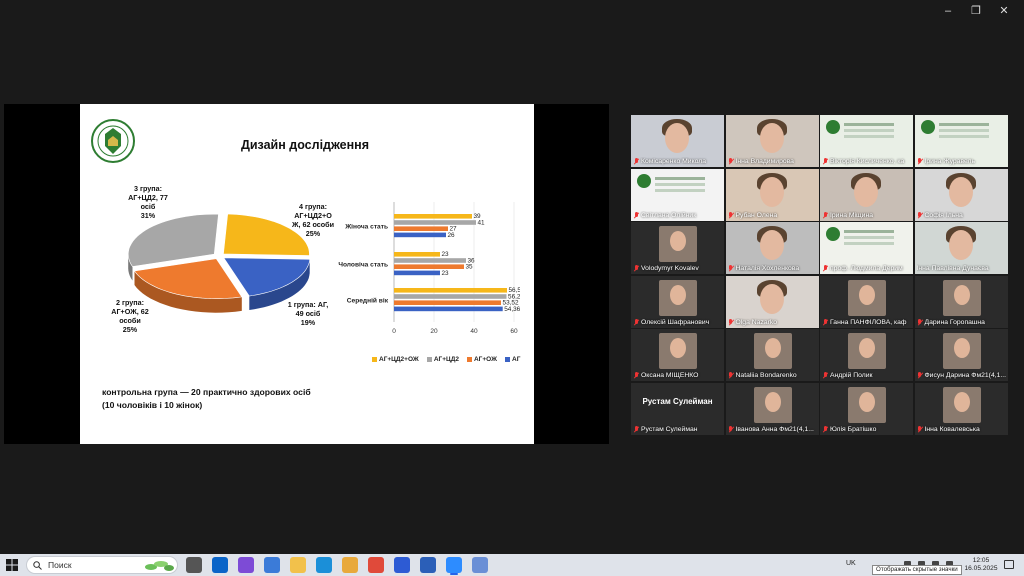 This screenshot has width=1024, height=576. I want to click on participant-name-bar: Андрій Полик, so click(866, 375).